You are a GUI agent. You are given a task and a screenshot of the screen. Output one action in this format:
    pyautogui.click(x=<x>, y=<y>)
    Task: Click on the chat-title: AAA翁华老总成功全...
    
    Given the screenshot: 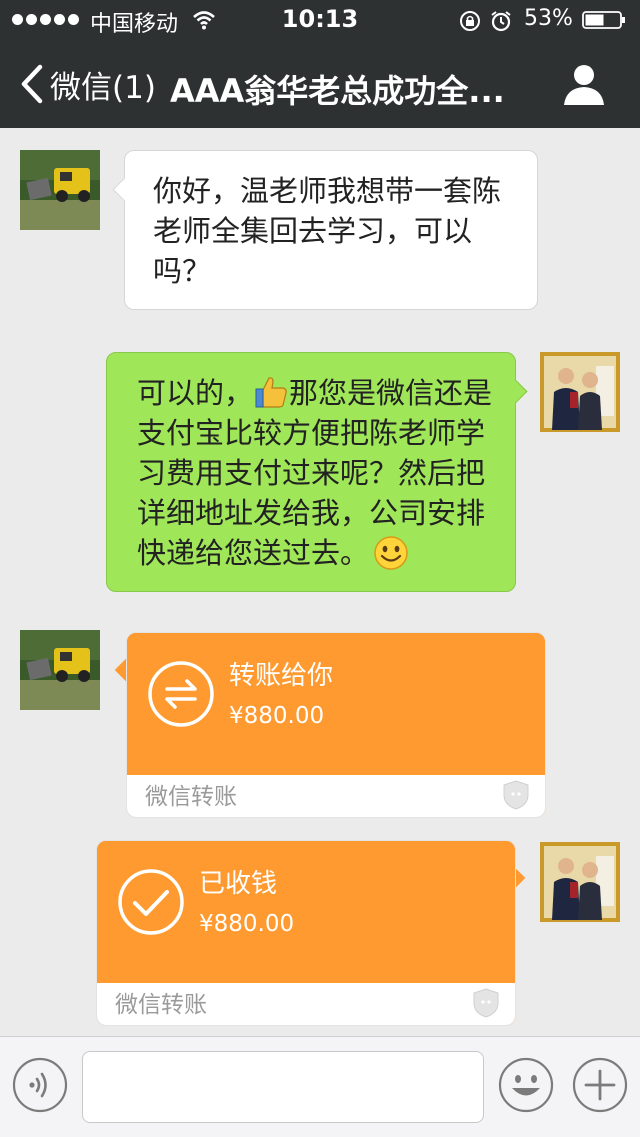 What is the action you would take?
    pyautogui.click(x=337, y=91)
    